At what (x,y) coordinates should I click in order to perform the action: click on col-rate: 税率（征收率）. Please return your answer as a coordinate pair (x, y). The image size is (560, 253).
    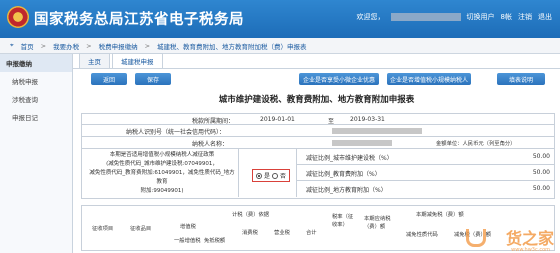
    Looking at the image, I should click on (343, 221).